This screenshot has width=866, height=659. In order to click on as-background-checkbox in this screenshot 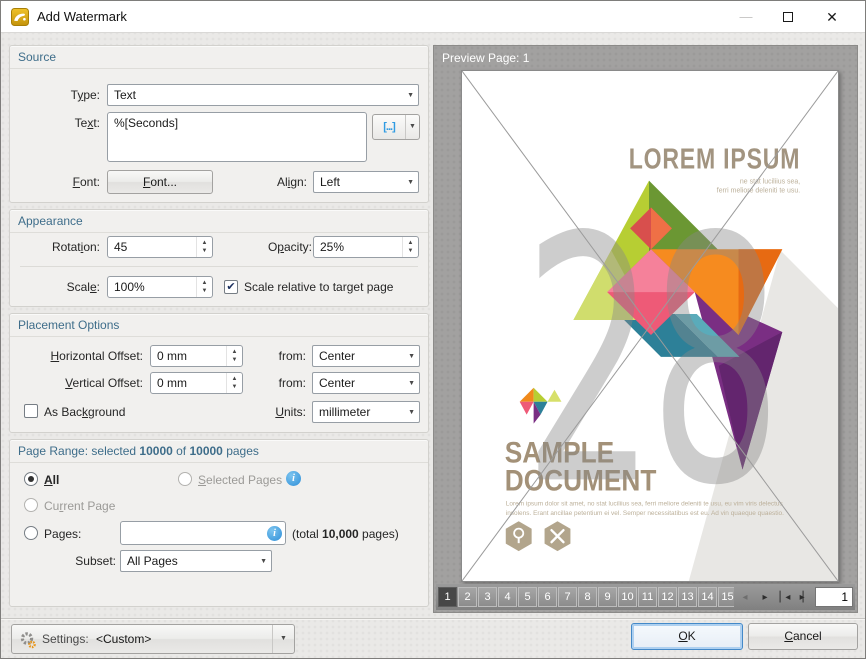, I will do `click(31, 411)`.